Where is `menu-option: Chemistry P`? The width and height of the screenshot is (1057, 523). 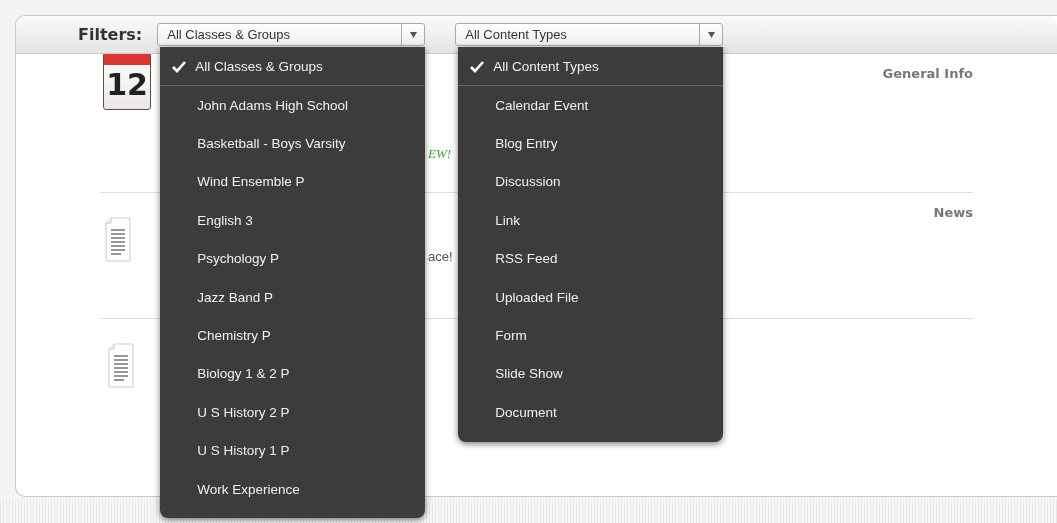
menu-option: Chemistry P is located at coordinates (293, 335).